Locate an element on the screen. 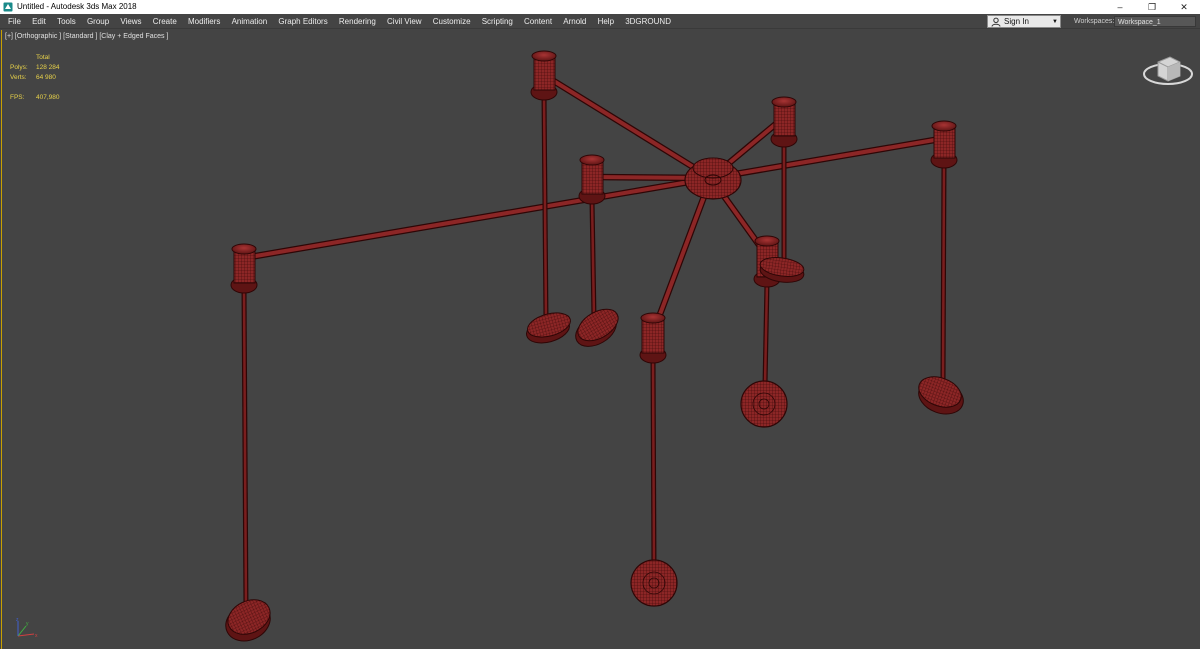 This screenshot has width=1200, height=649. disc-far-left is located at coordinates (248, 620).